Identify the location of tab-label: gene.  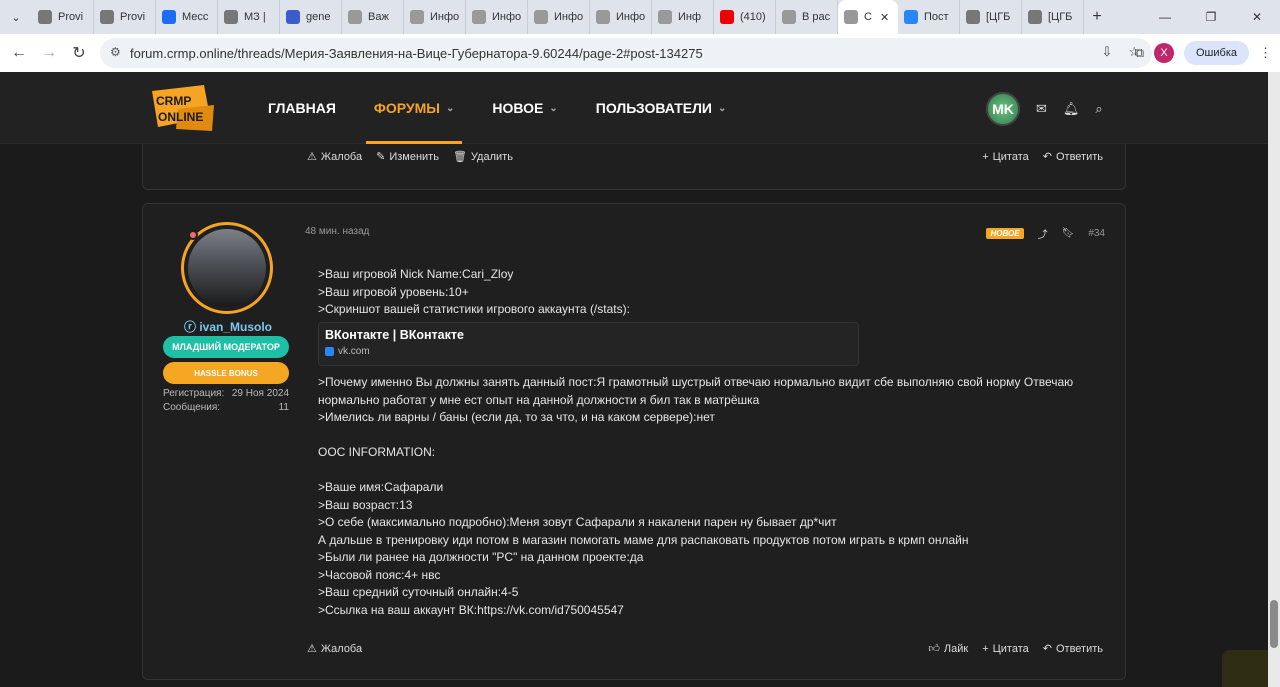
(318, 17).